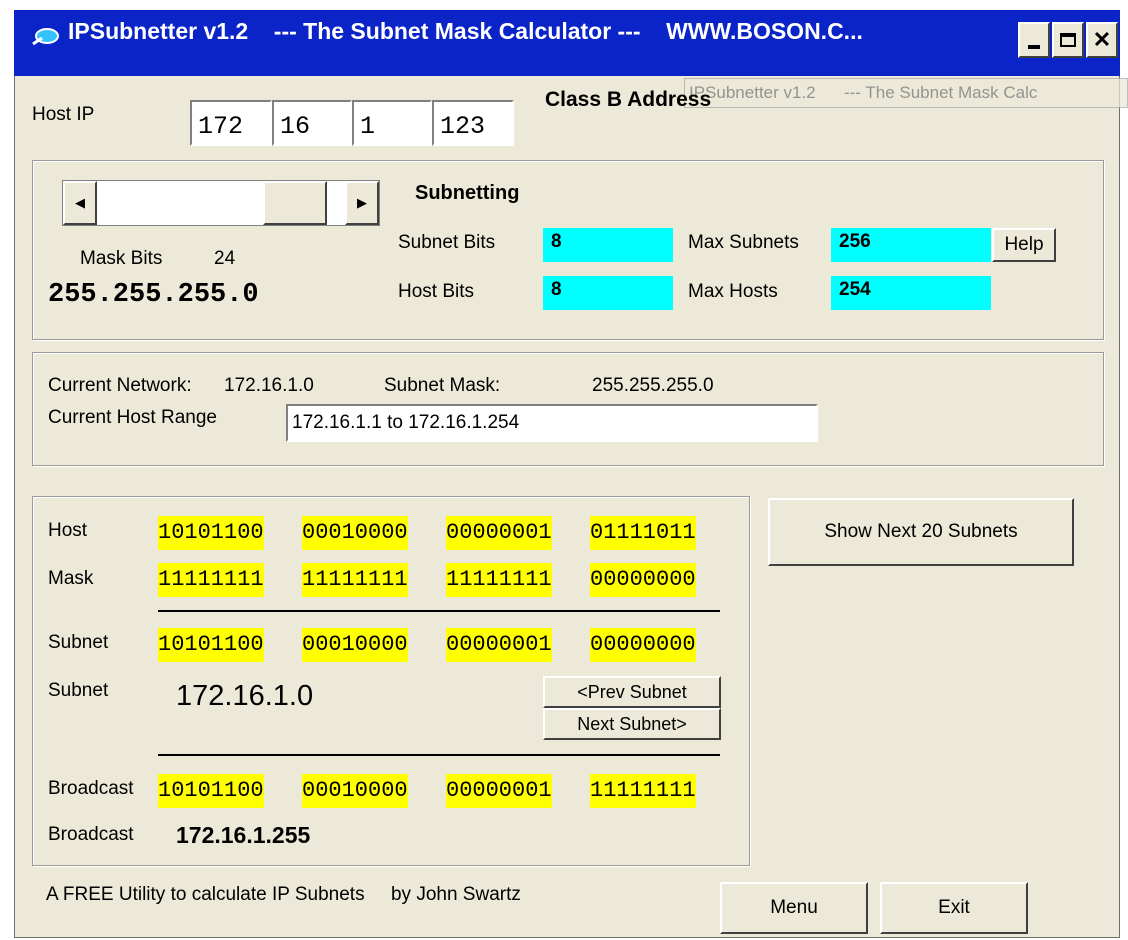 This screenshot has width=1128, height=940. I want to click on ip-octet-4-input: 123, so click(473, 123).